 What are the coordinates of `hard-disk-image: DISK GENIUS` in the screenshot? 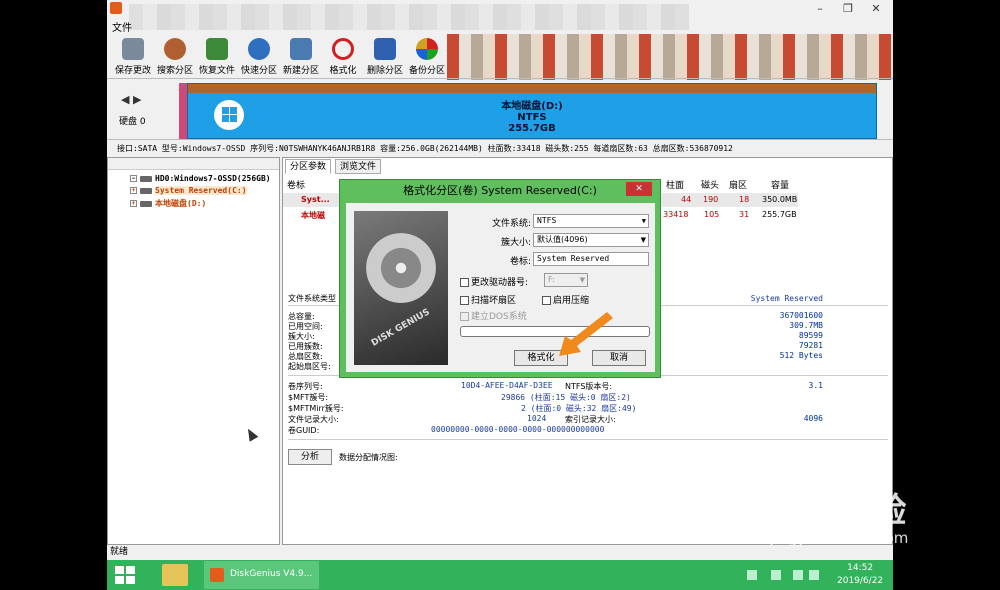 It's located at (401, 288).